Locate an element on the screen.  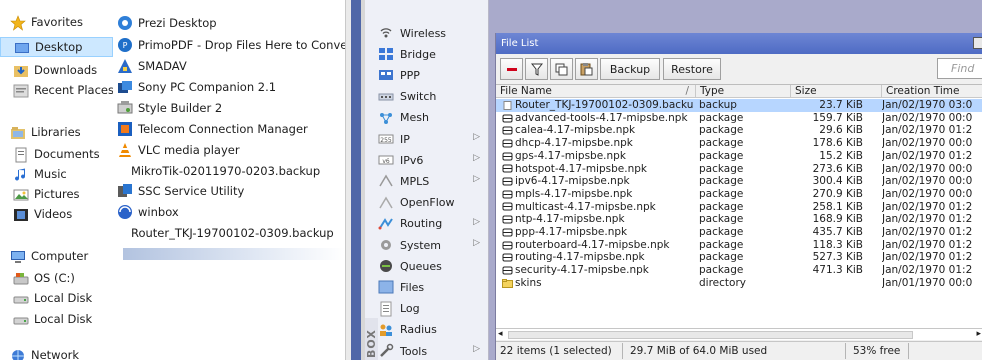
filter-button is located at coordinates (536, 69).